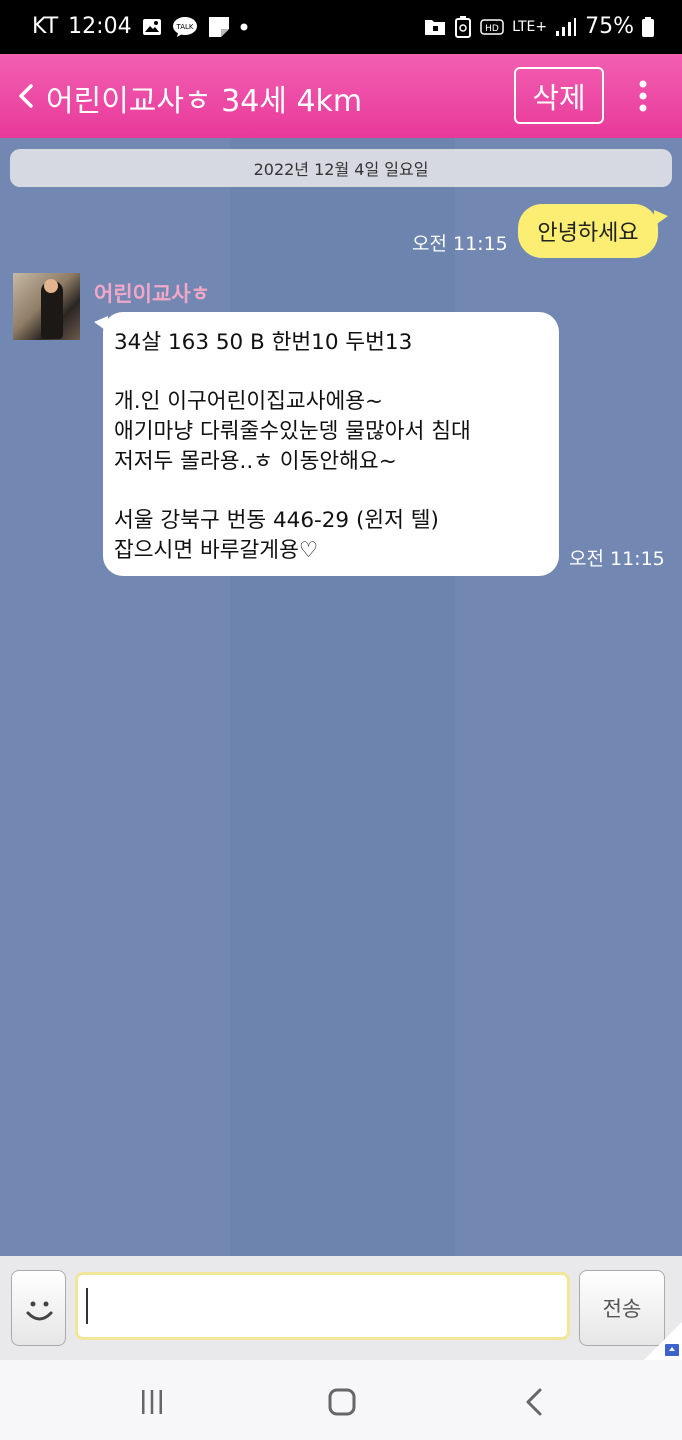  What do you see at coordinates (530, 26) in the screenshot?
I see `network-type: LTE+` at bounding box center [530, 26].